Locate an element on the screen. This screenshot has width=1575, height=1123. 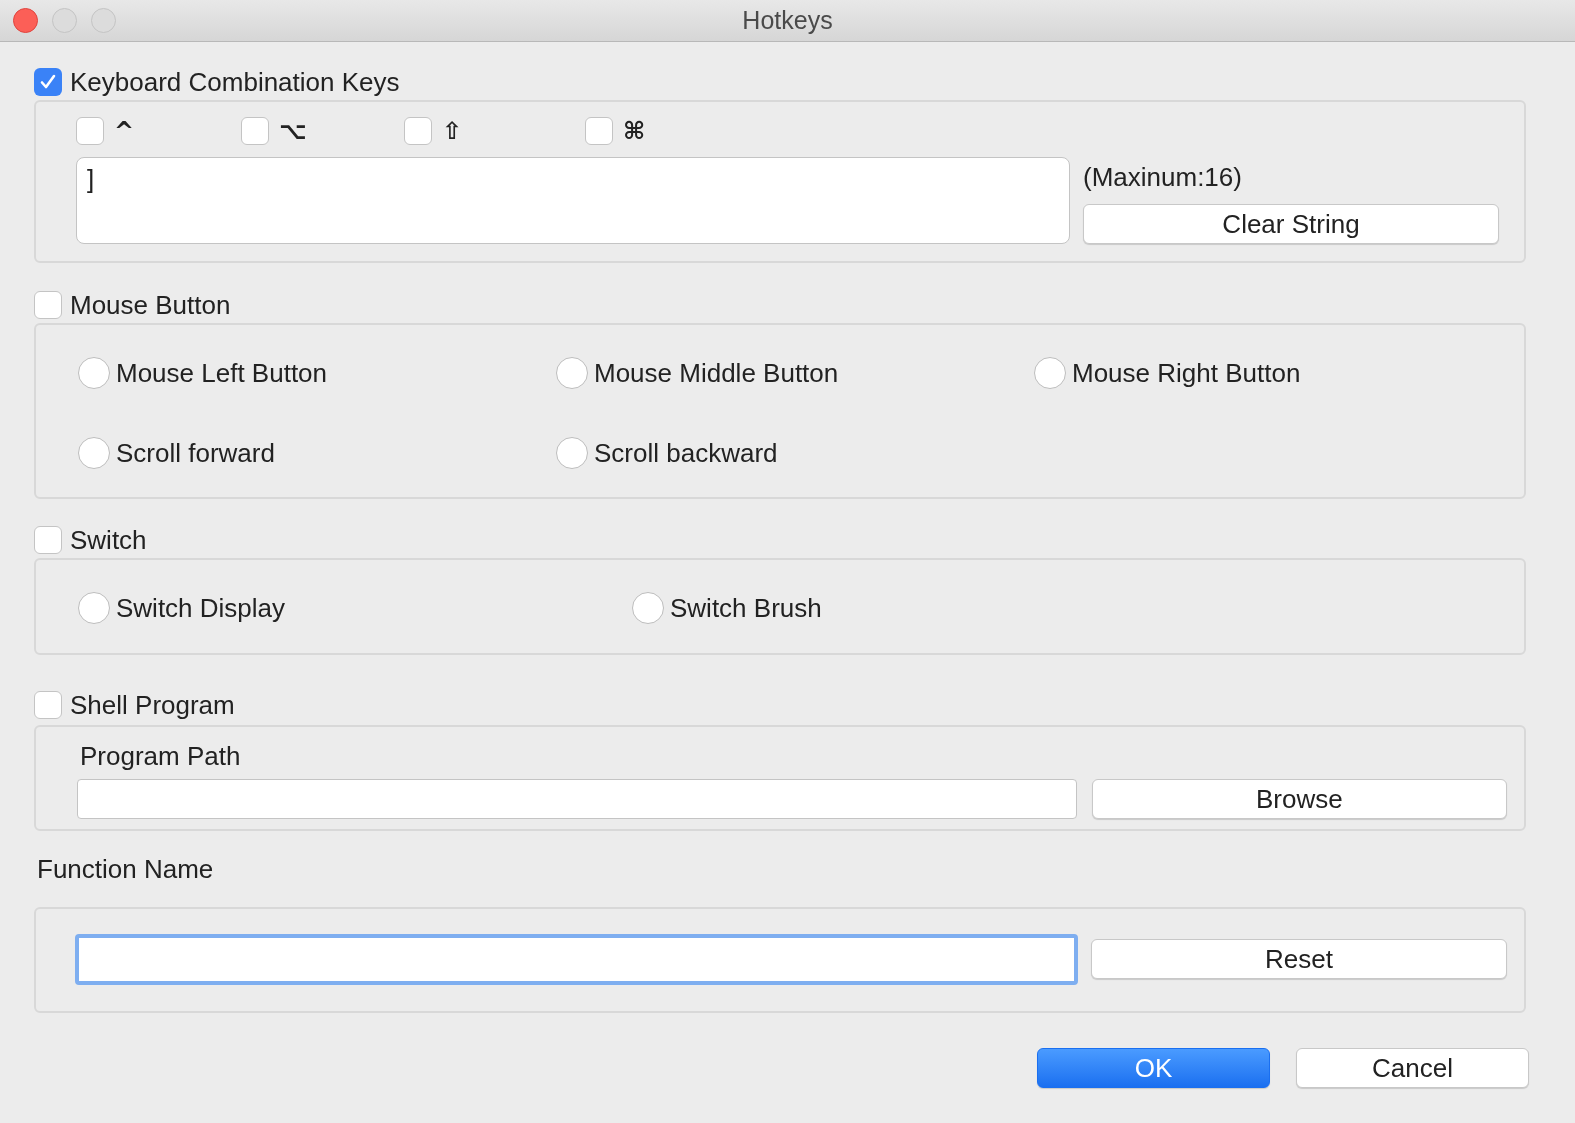
radio-label: Switch Brush is located at coordinates (746, 608).